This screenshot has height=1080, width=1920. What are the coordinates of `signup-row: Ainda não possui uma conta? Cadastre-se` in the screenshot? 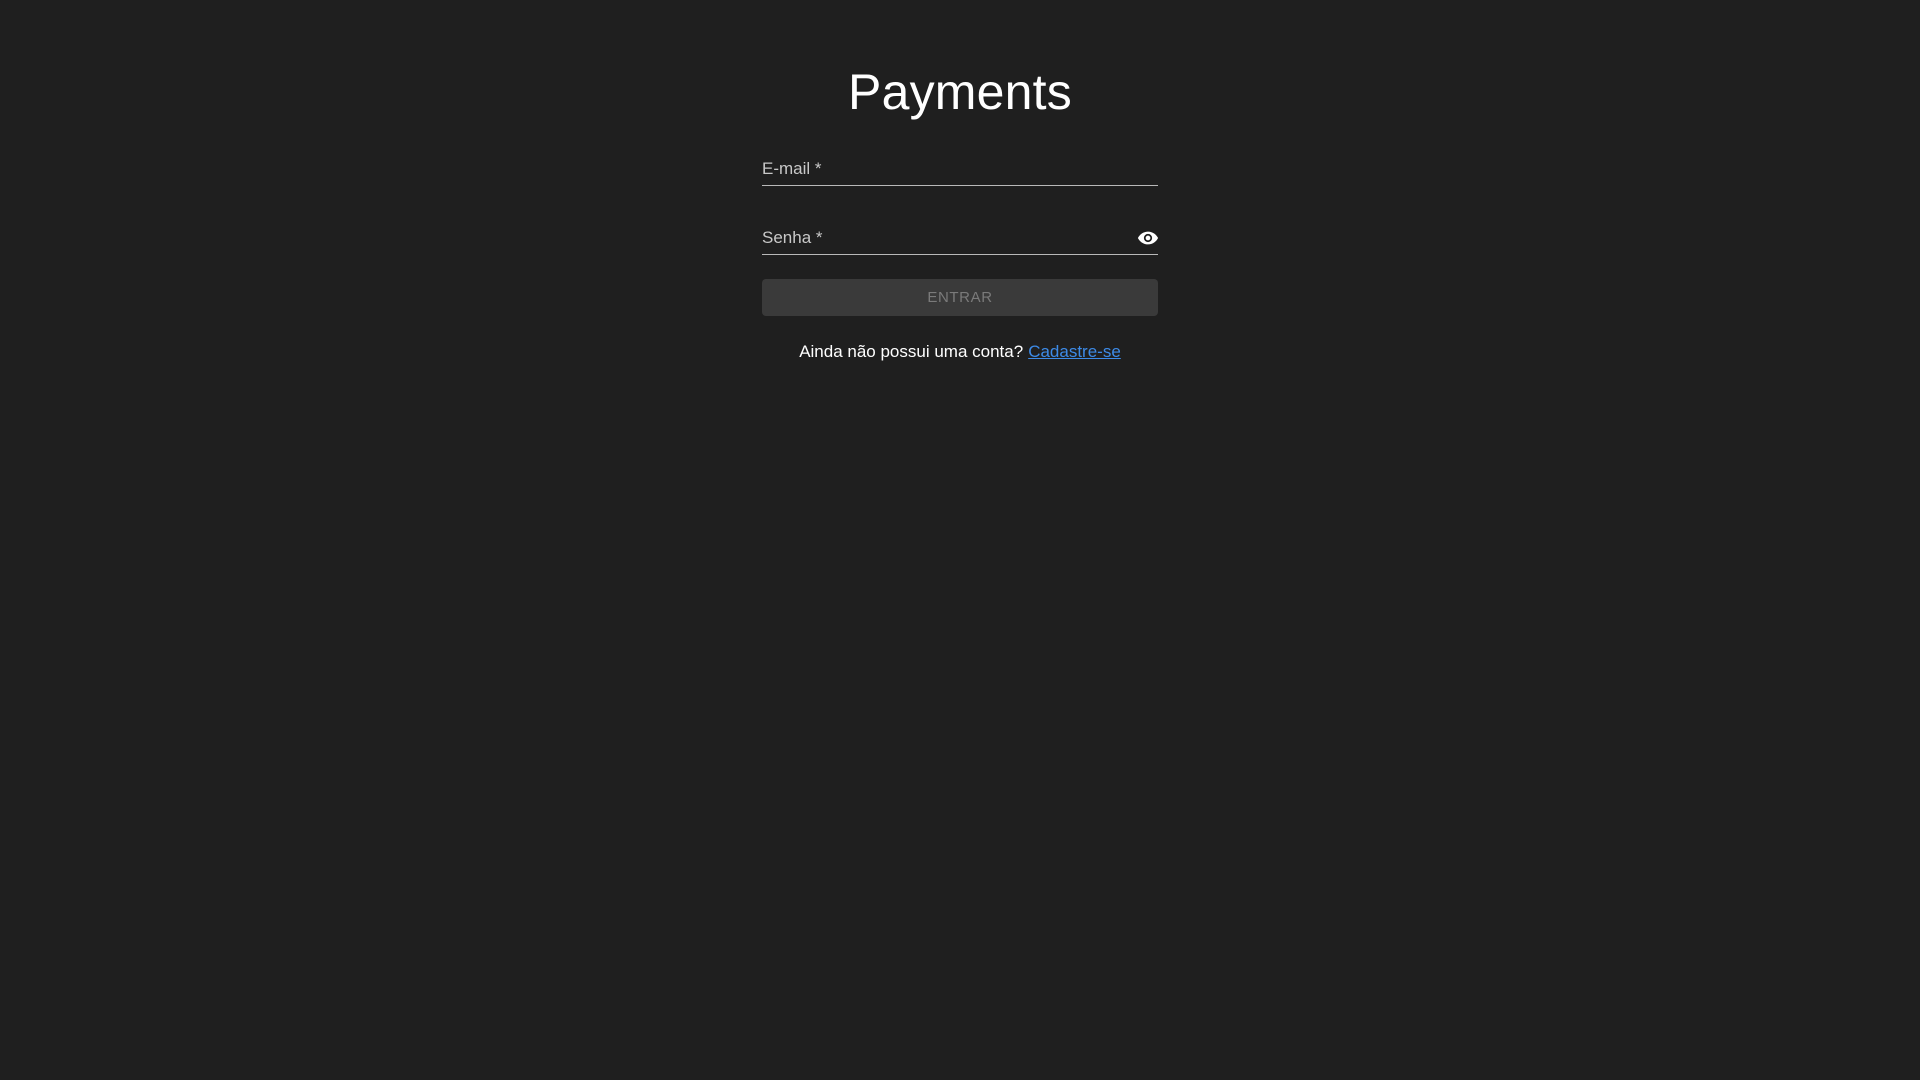 It's located at (960, 352).